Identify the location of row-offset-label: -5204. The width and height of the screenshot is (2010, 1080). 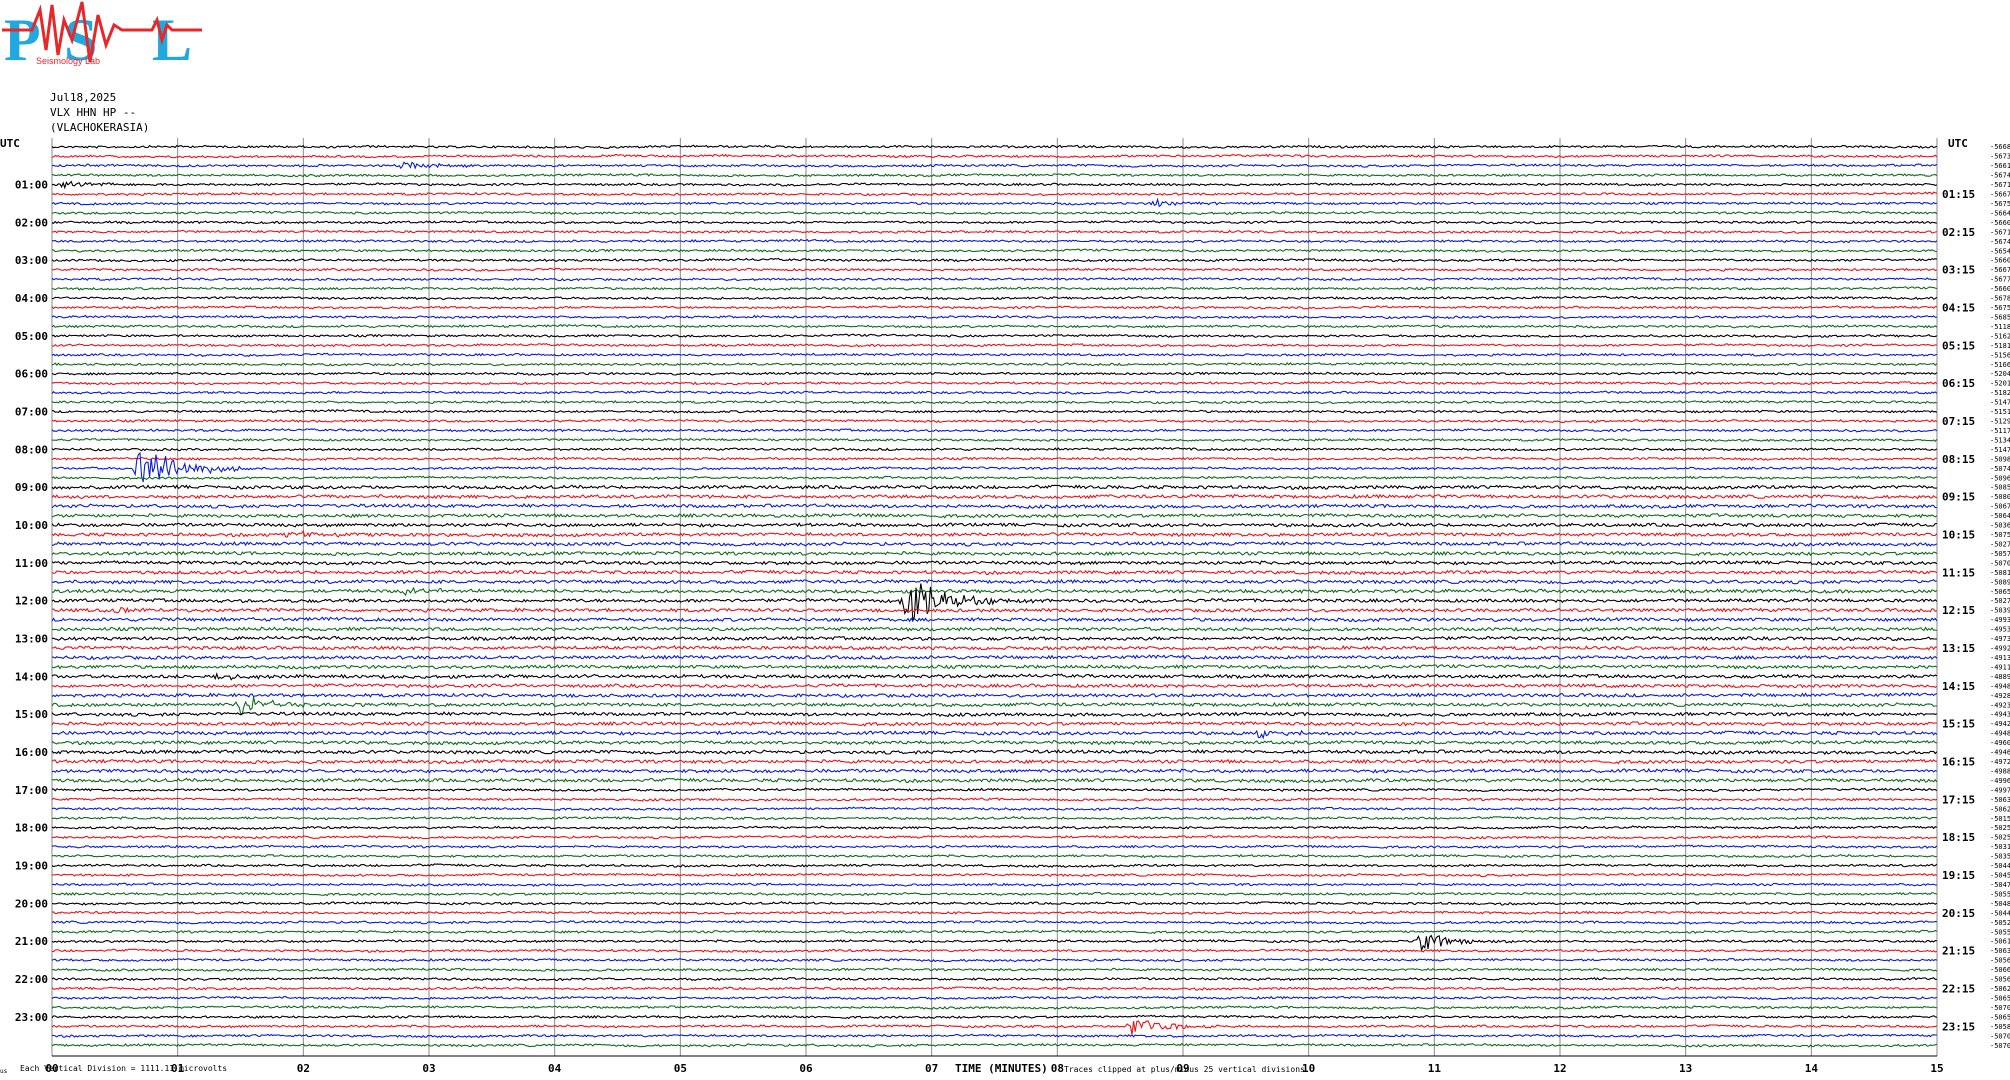
(2000, 374).